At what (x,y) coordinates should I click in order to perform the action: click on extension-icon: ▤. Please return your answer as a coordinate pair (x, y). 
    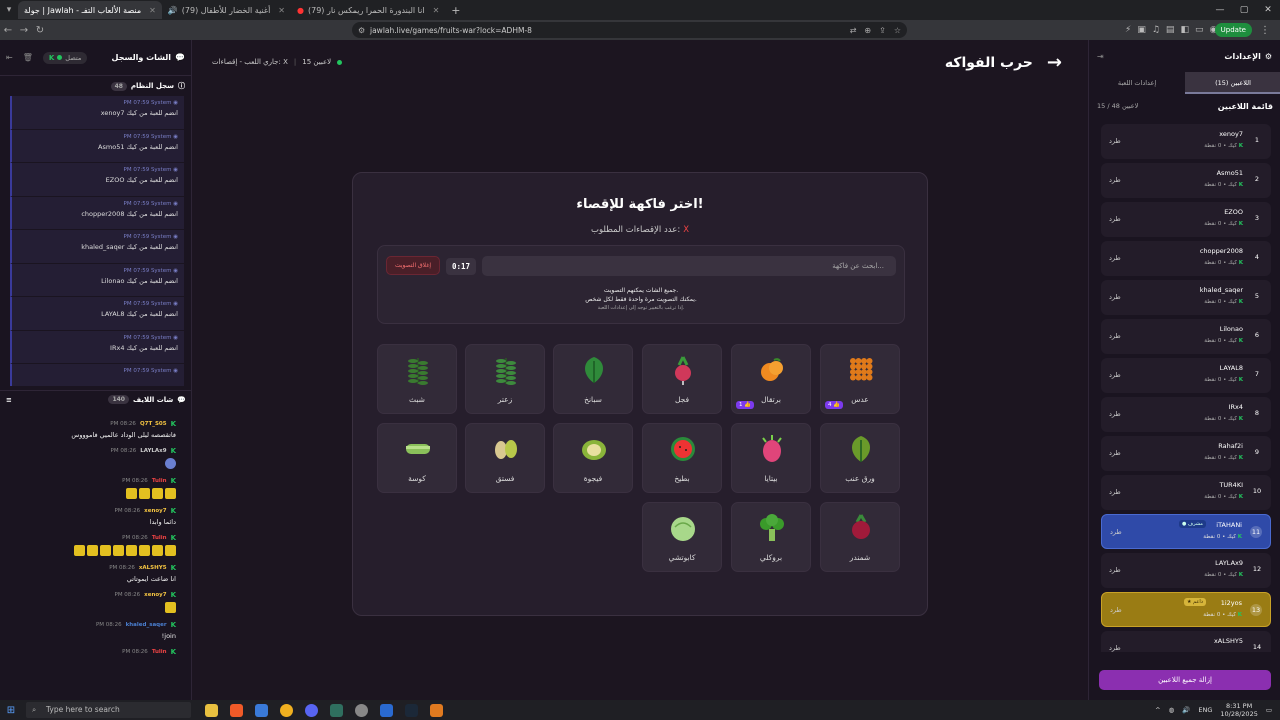
    Looking at the image, I should click on (1170, 30).